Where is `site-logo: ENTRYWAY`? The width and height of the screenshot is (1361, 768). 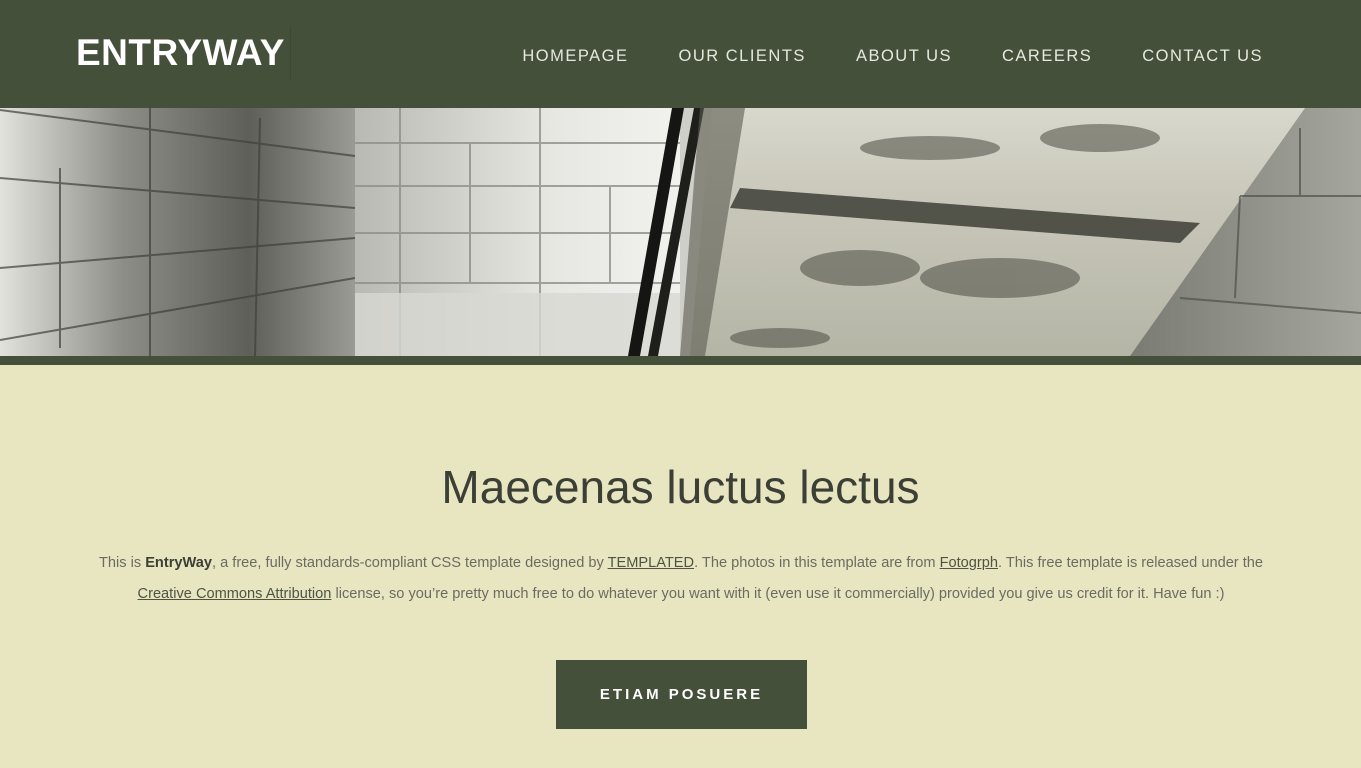 site-logo: ENTRYWAY is located at coordinates (180, 53).